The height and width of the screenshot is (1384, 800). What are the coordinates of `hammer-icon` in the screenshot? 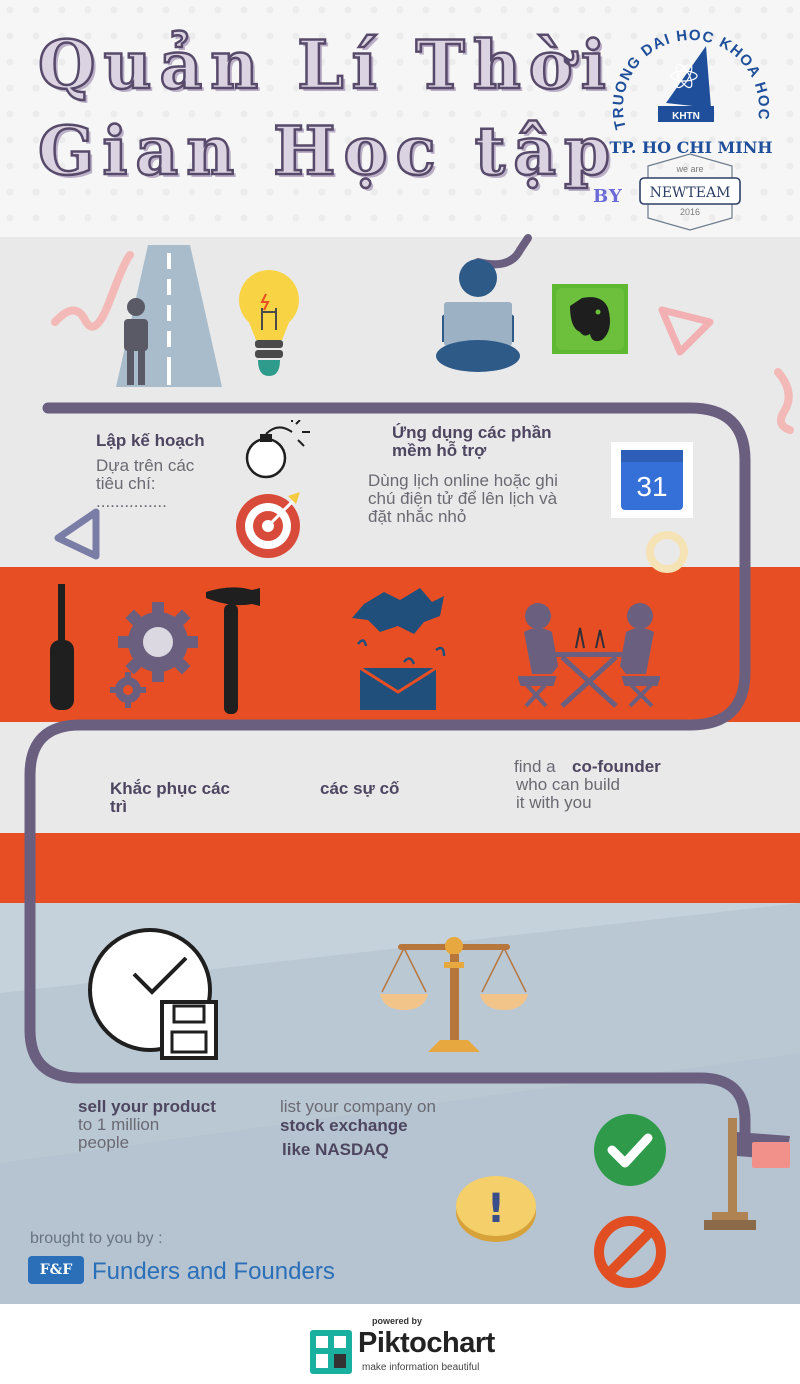 It's located at (233, 650).